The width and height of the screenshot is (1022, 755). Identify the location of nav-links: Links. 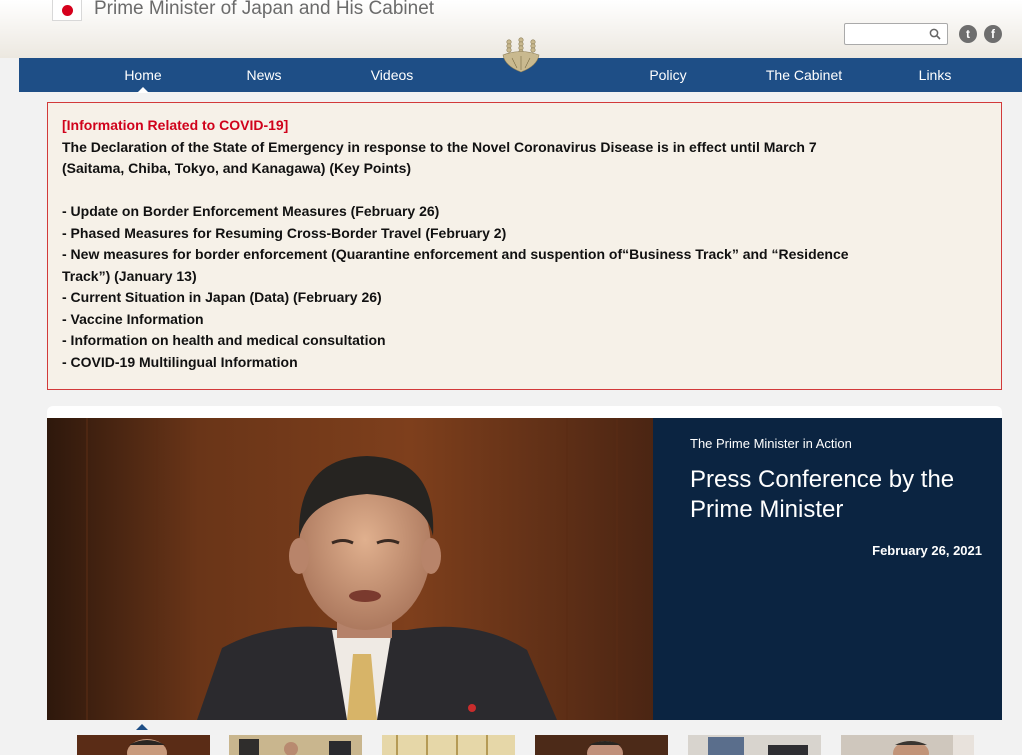
(935, 75).